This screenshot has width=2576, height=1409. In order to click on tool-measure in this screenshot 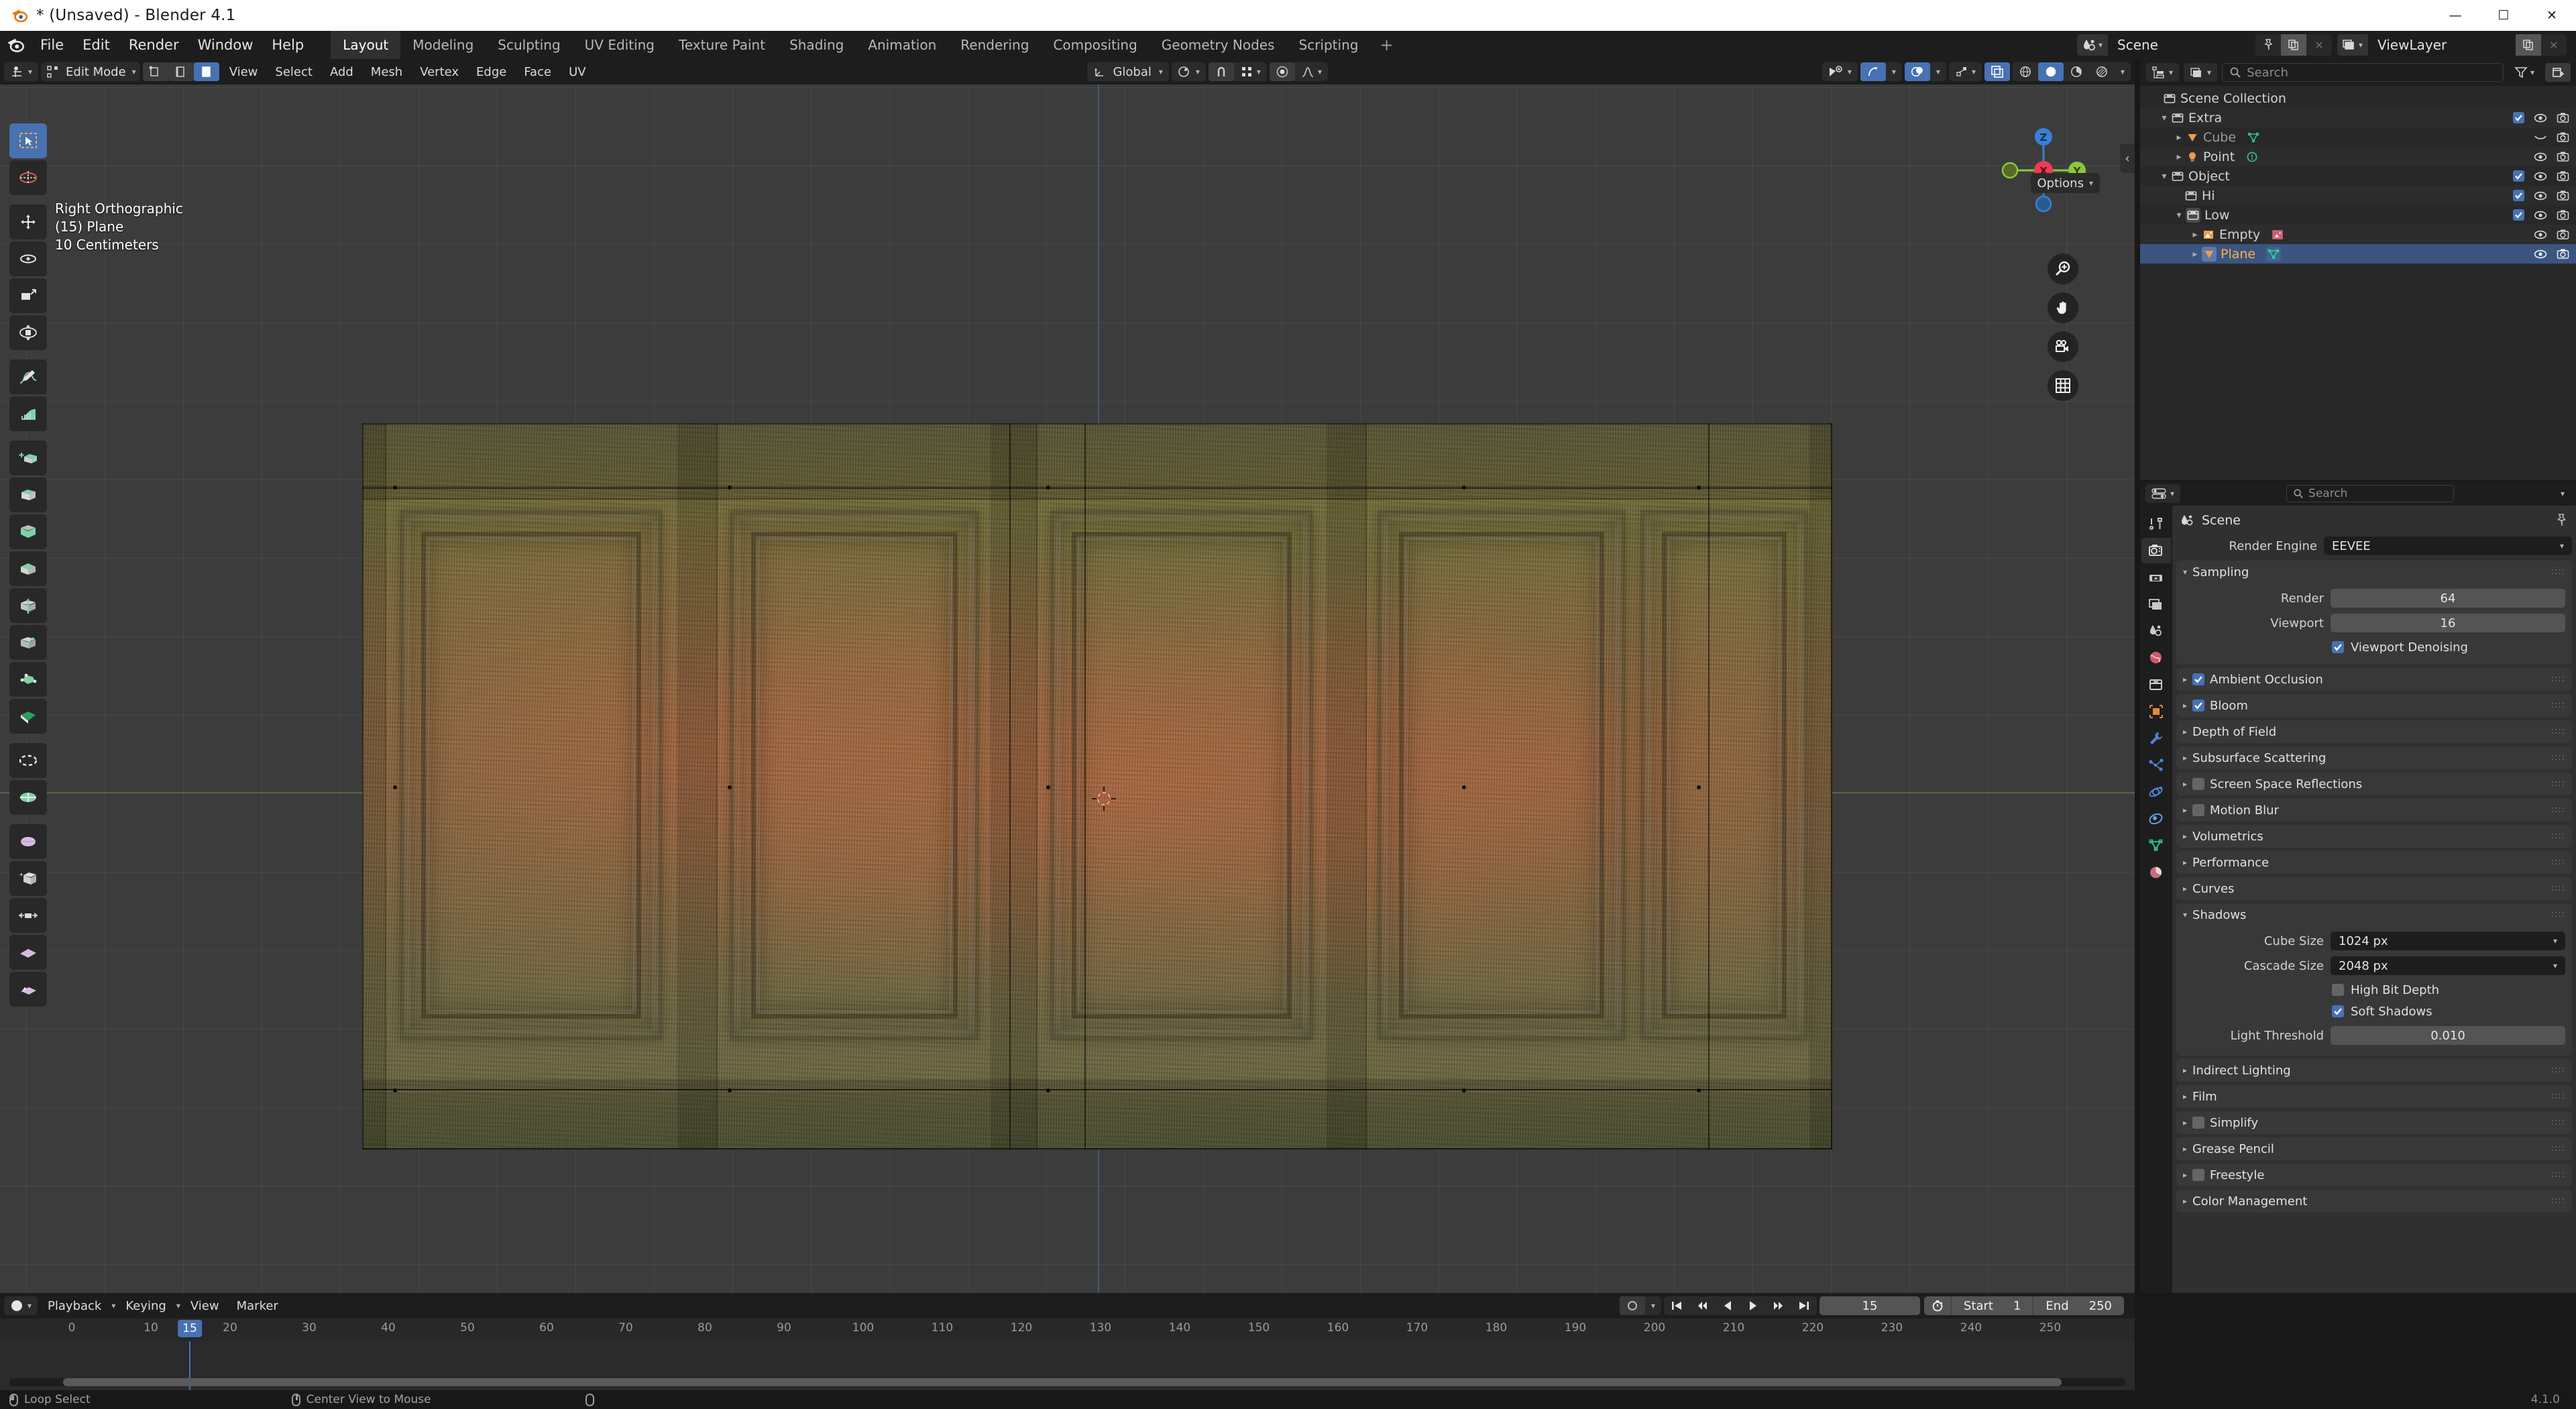, I will do `click(28, 413)`.